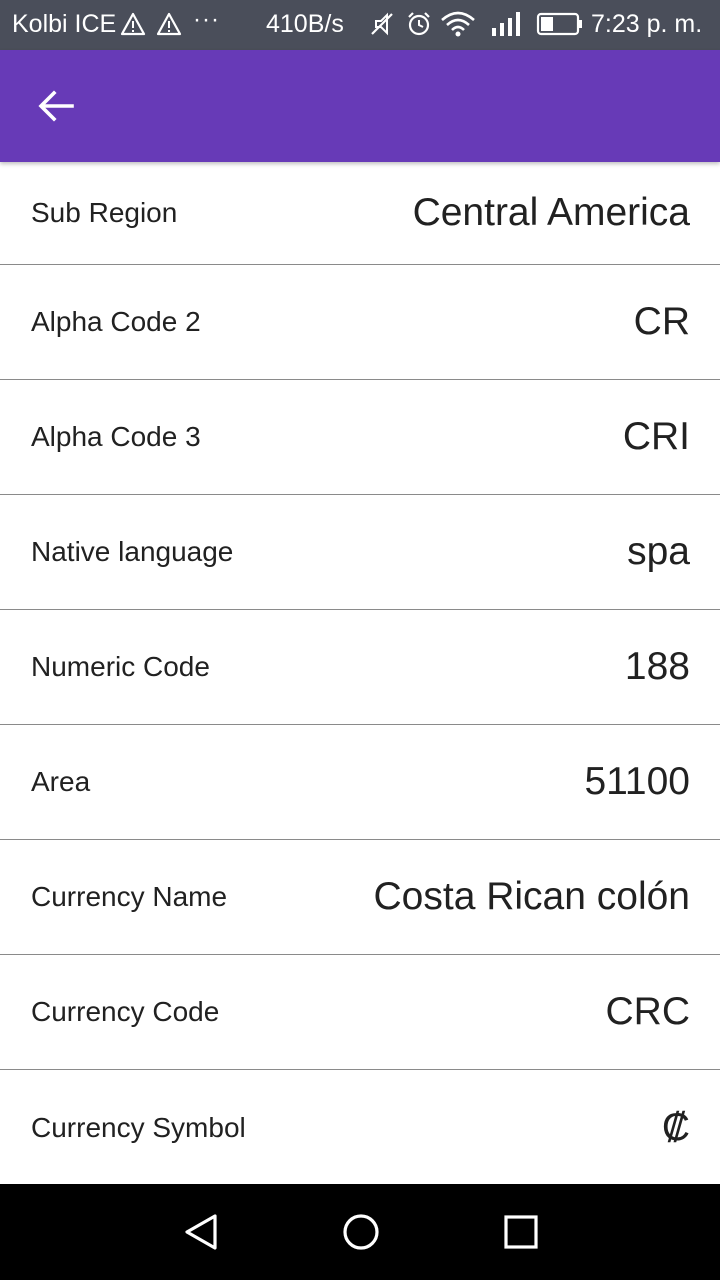 The height and width of the screenshot is (1280, 720). I want to click on detail-value: spa, so click(658, 551).